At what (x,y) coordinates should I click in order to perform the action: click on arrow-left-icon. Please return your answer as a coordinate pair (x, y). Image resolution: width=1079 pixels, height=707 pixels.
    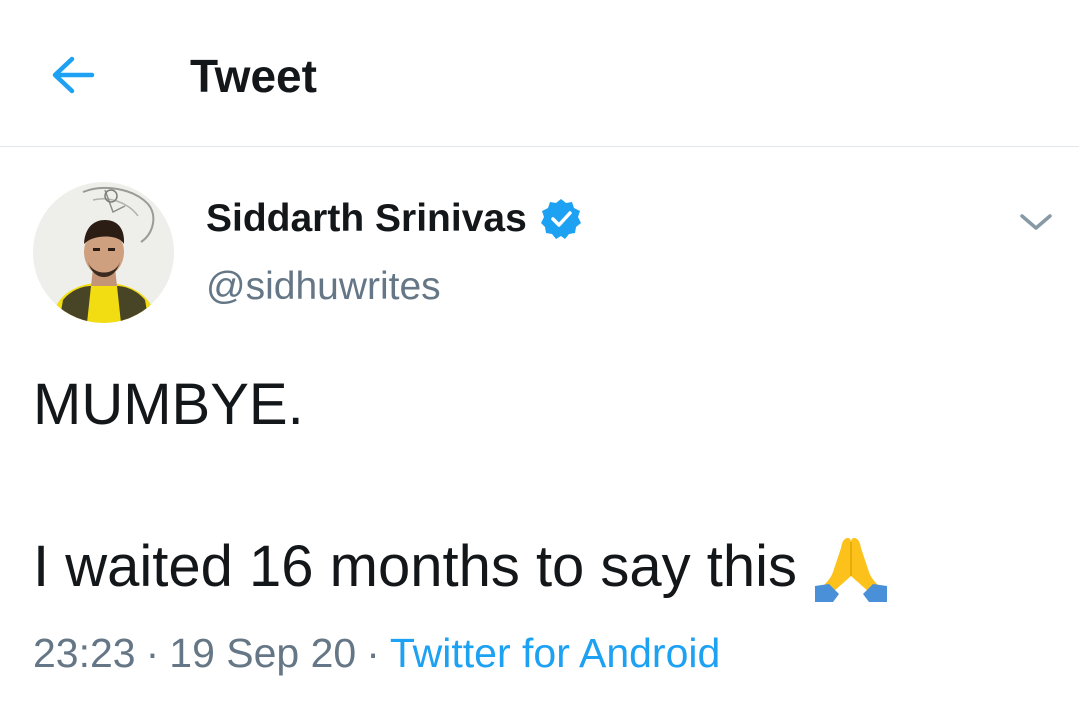
    Looking at the image, I should click on (73, 75).